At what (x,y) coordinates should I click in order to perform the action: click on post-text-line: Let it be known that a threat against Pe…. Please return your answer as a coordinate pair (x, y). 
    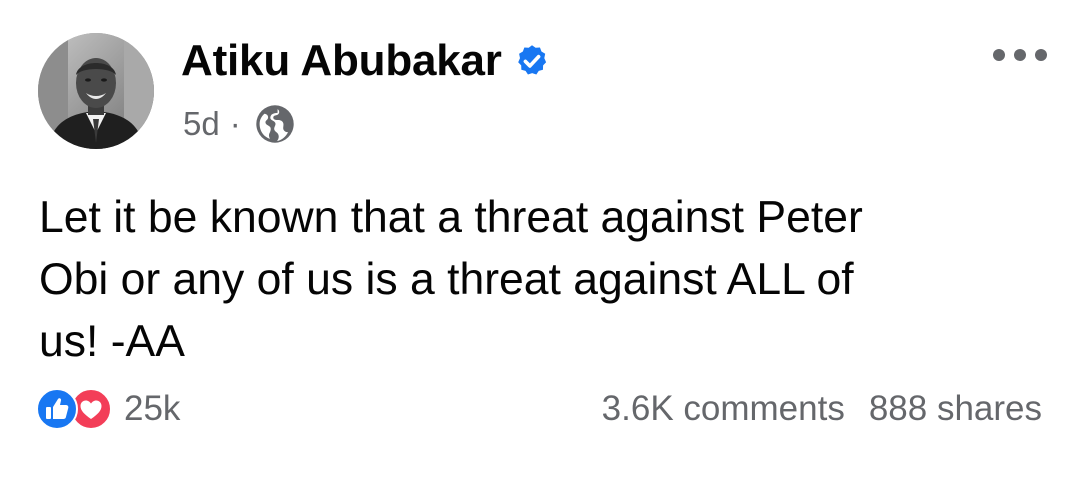
    Looking at the image, I should click on (451, 217).